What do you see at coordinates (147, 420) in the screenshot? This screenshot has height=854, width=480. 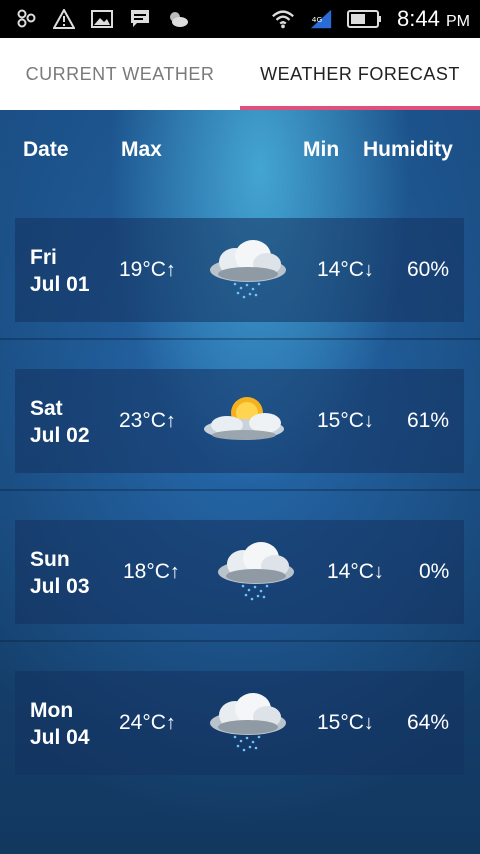 I see `max-temp: 23°C↑` at bounding box center [147, 420].